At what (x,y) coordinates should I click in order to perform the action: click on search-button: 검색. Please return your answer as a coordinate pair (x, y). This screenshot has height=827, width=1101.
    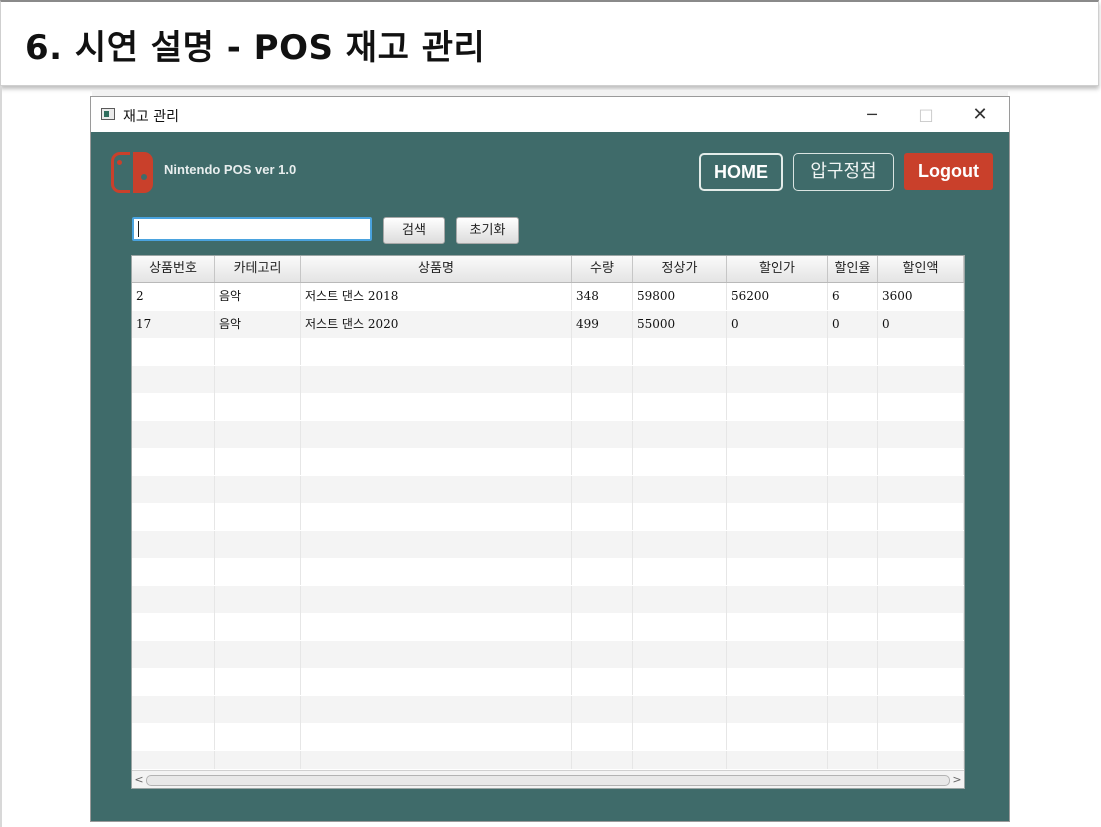
    Looking at the image, I should click on (414, 230).